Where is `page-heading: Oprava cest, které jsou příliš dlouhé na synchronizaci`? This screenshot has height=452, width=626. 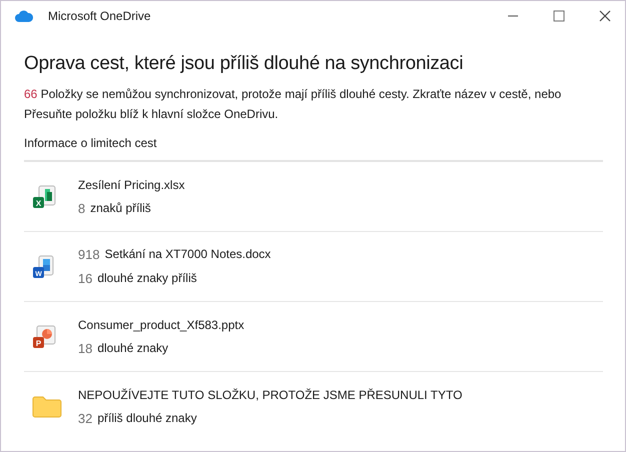
page-heading: Oprava cest, které jsou příliš dlouhé na synchronizaci is located at coordinates (244, 64).